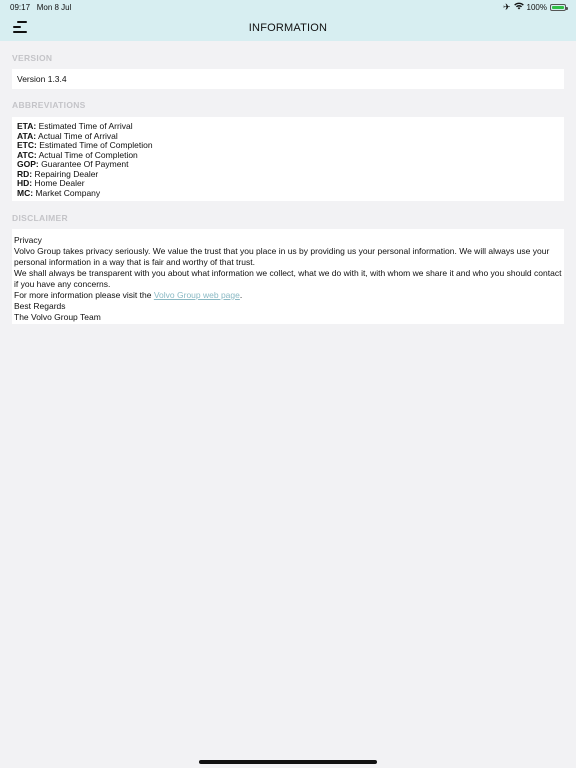  I want to click on top-bar: 09:17 Mon 8 Jul ✈ 100% INFORMATION, so click(288, 20).